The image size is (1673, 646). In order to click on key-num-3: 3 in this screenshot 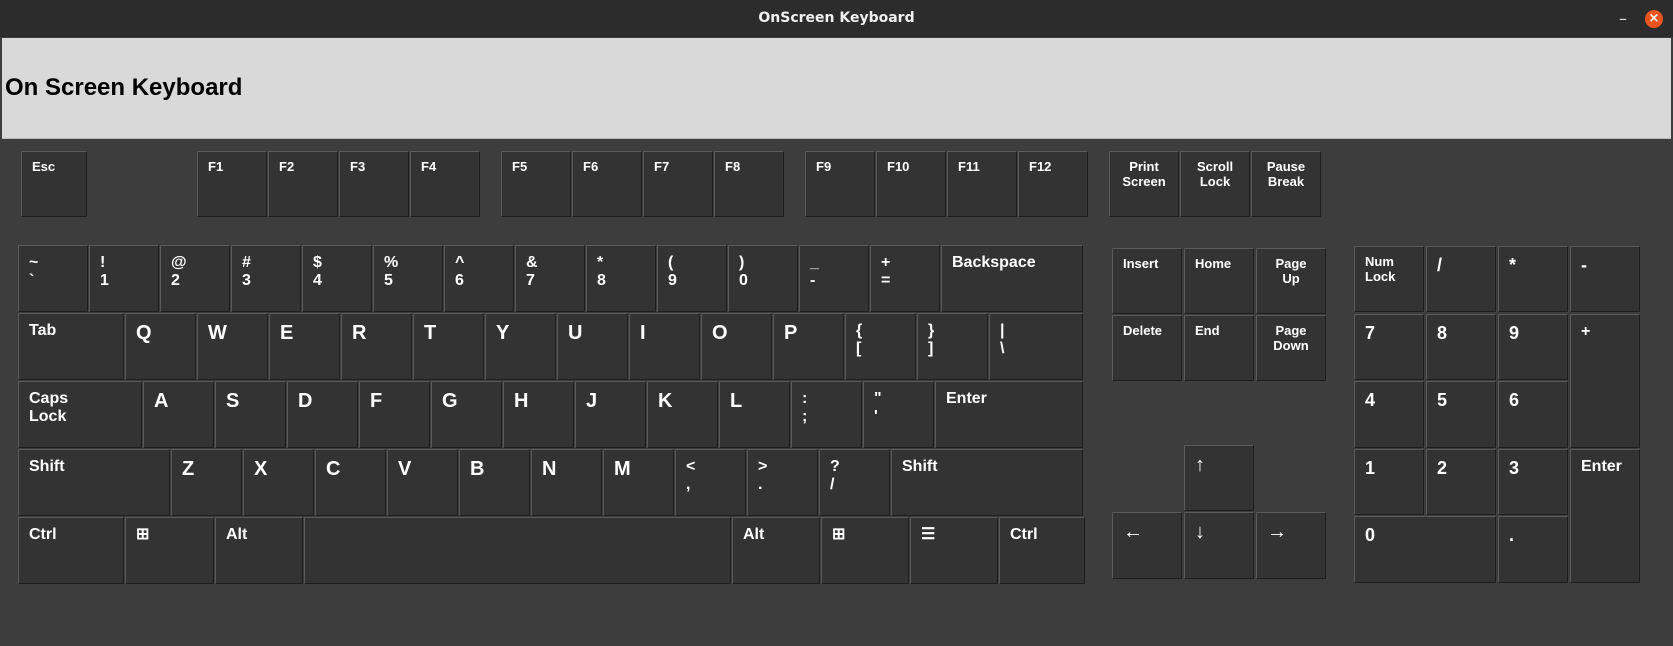, I will do `click(1533, 482)`.